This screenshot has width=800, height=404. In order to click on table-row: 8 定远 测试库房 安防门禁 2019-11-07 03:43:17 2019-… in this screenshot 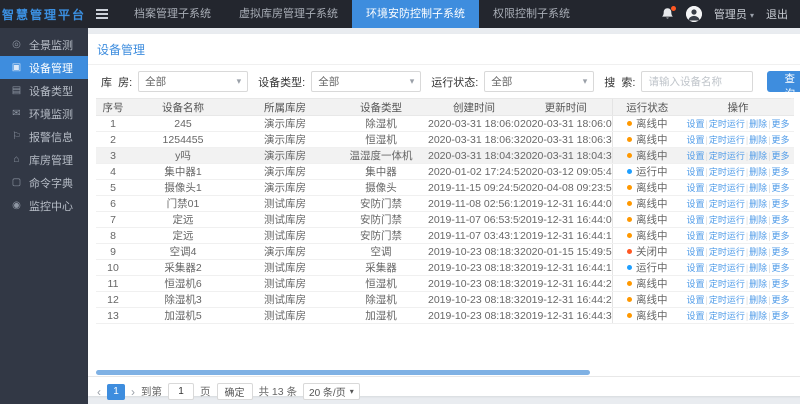, I will do `click(445, 235)`.